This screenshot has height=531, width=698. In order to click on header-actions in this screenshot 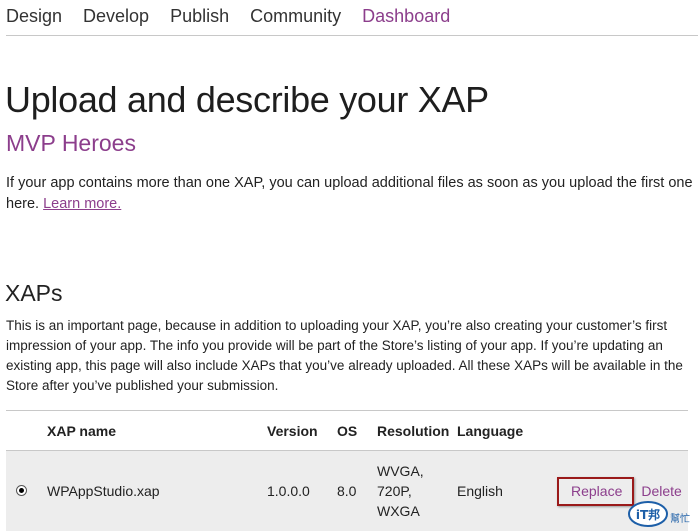, I will do `click(622, 431)`.